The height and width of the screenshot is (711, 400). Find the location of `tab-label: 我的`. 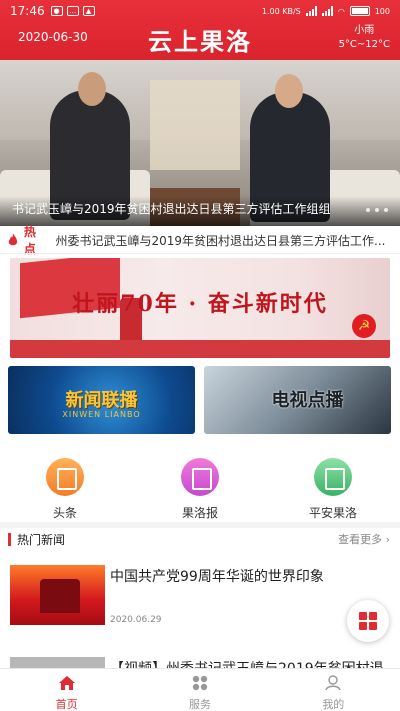

tab-label: 我的 is located at coordinates (333, 704).